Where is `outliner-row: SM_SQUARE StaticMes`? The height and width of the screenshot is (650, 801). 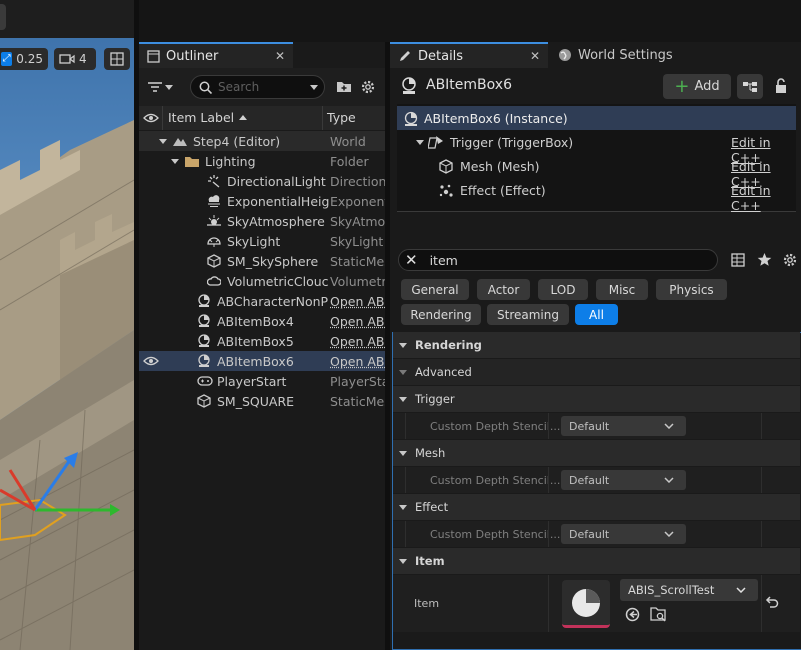
outliner-row: SM_SQUARE StaticMes is located at coordinates (262, 401).